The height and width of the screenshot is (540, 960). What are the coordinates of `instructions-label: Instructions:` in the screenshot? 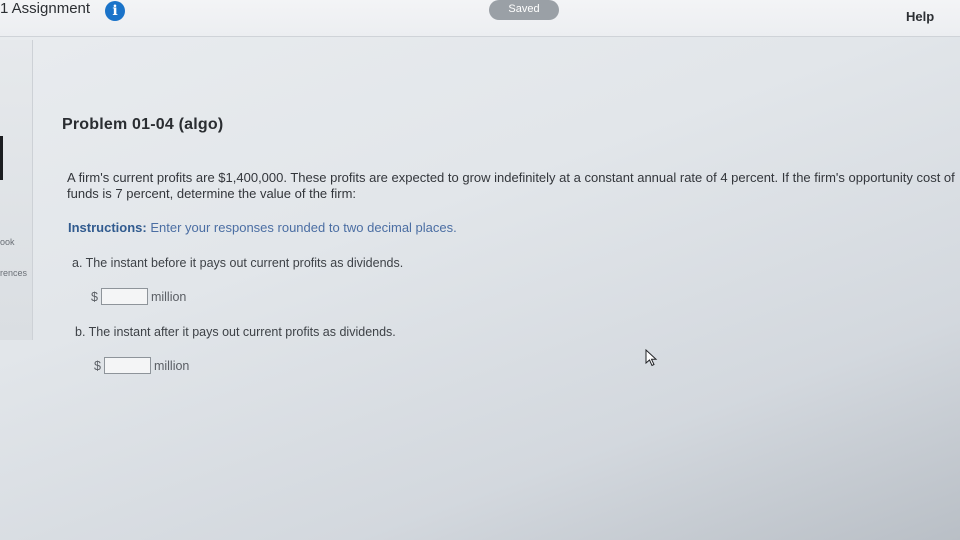 It's located at (107, 227).